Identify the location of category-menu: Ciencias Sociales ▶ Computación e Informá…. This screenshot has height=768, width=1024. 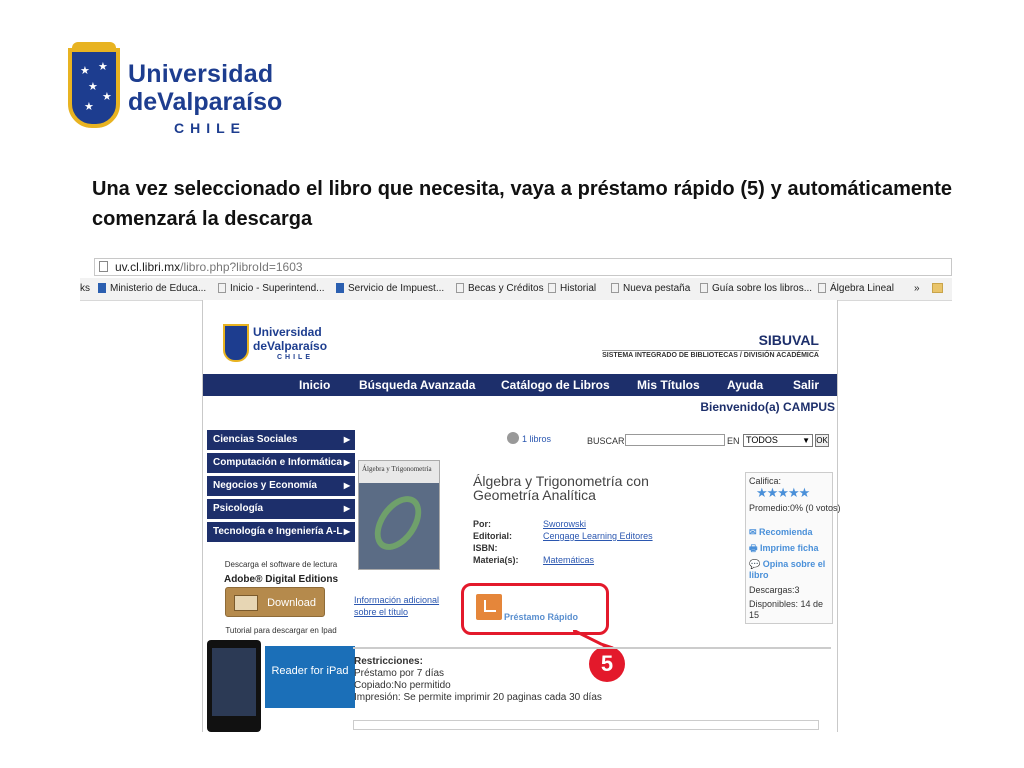
(281, 487).